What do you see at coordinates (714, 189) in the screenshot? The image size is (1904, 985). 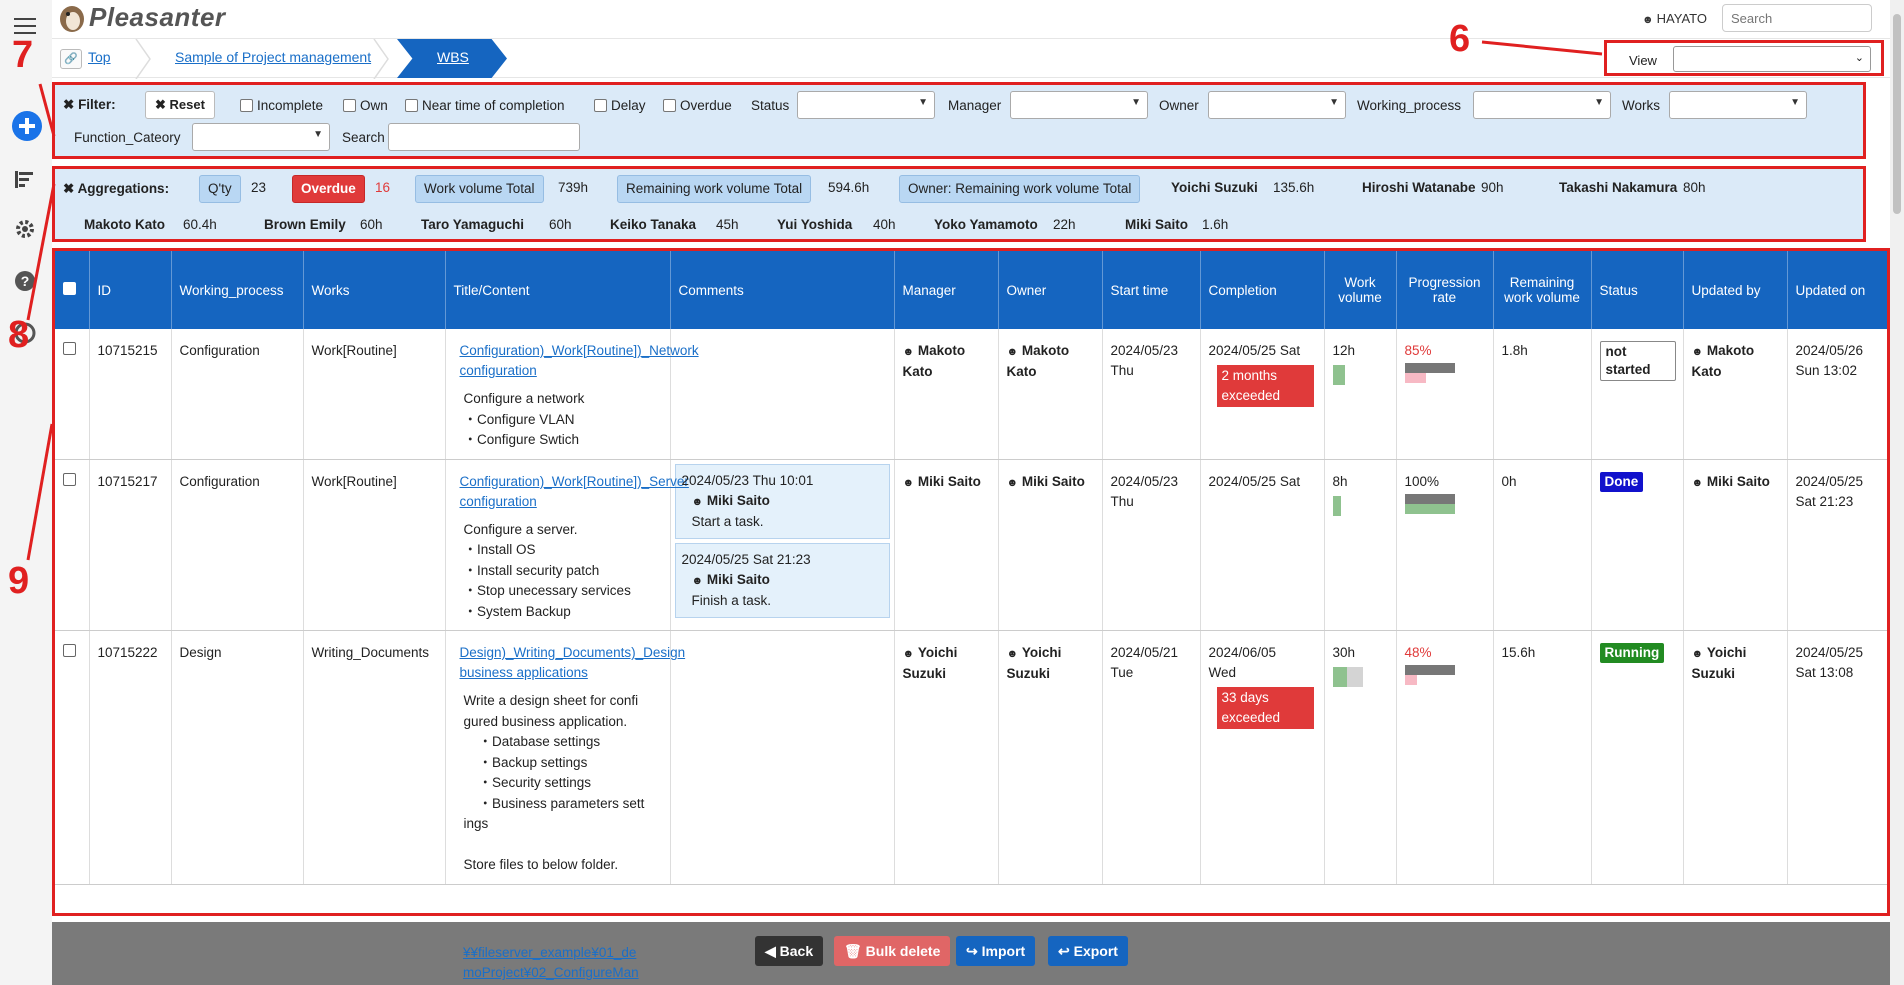 I see `remaining-pill: Remaining work volume Total` at bounding box center [714, 189].